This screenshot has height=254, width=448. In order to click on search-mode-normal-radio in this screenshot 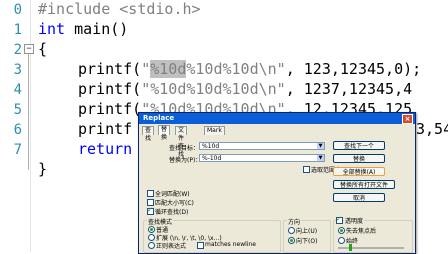, I will do `click(151, 229)`.